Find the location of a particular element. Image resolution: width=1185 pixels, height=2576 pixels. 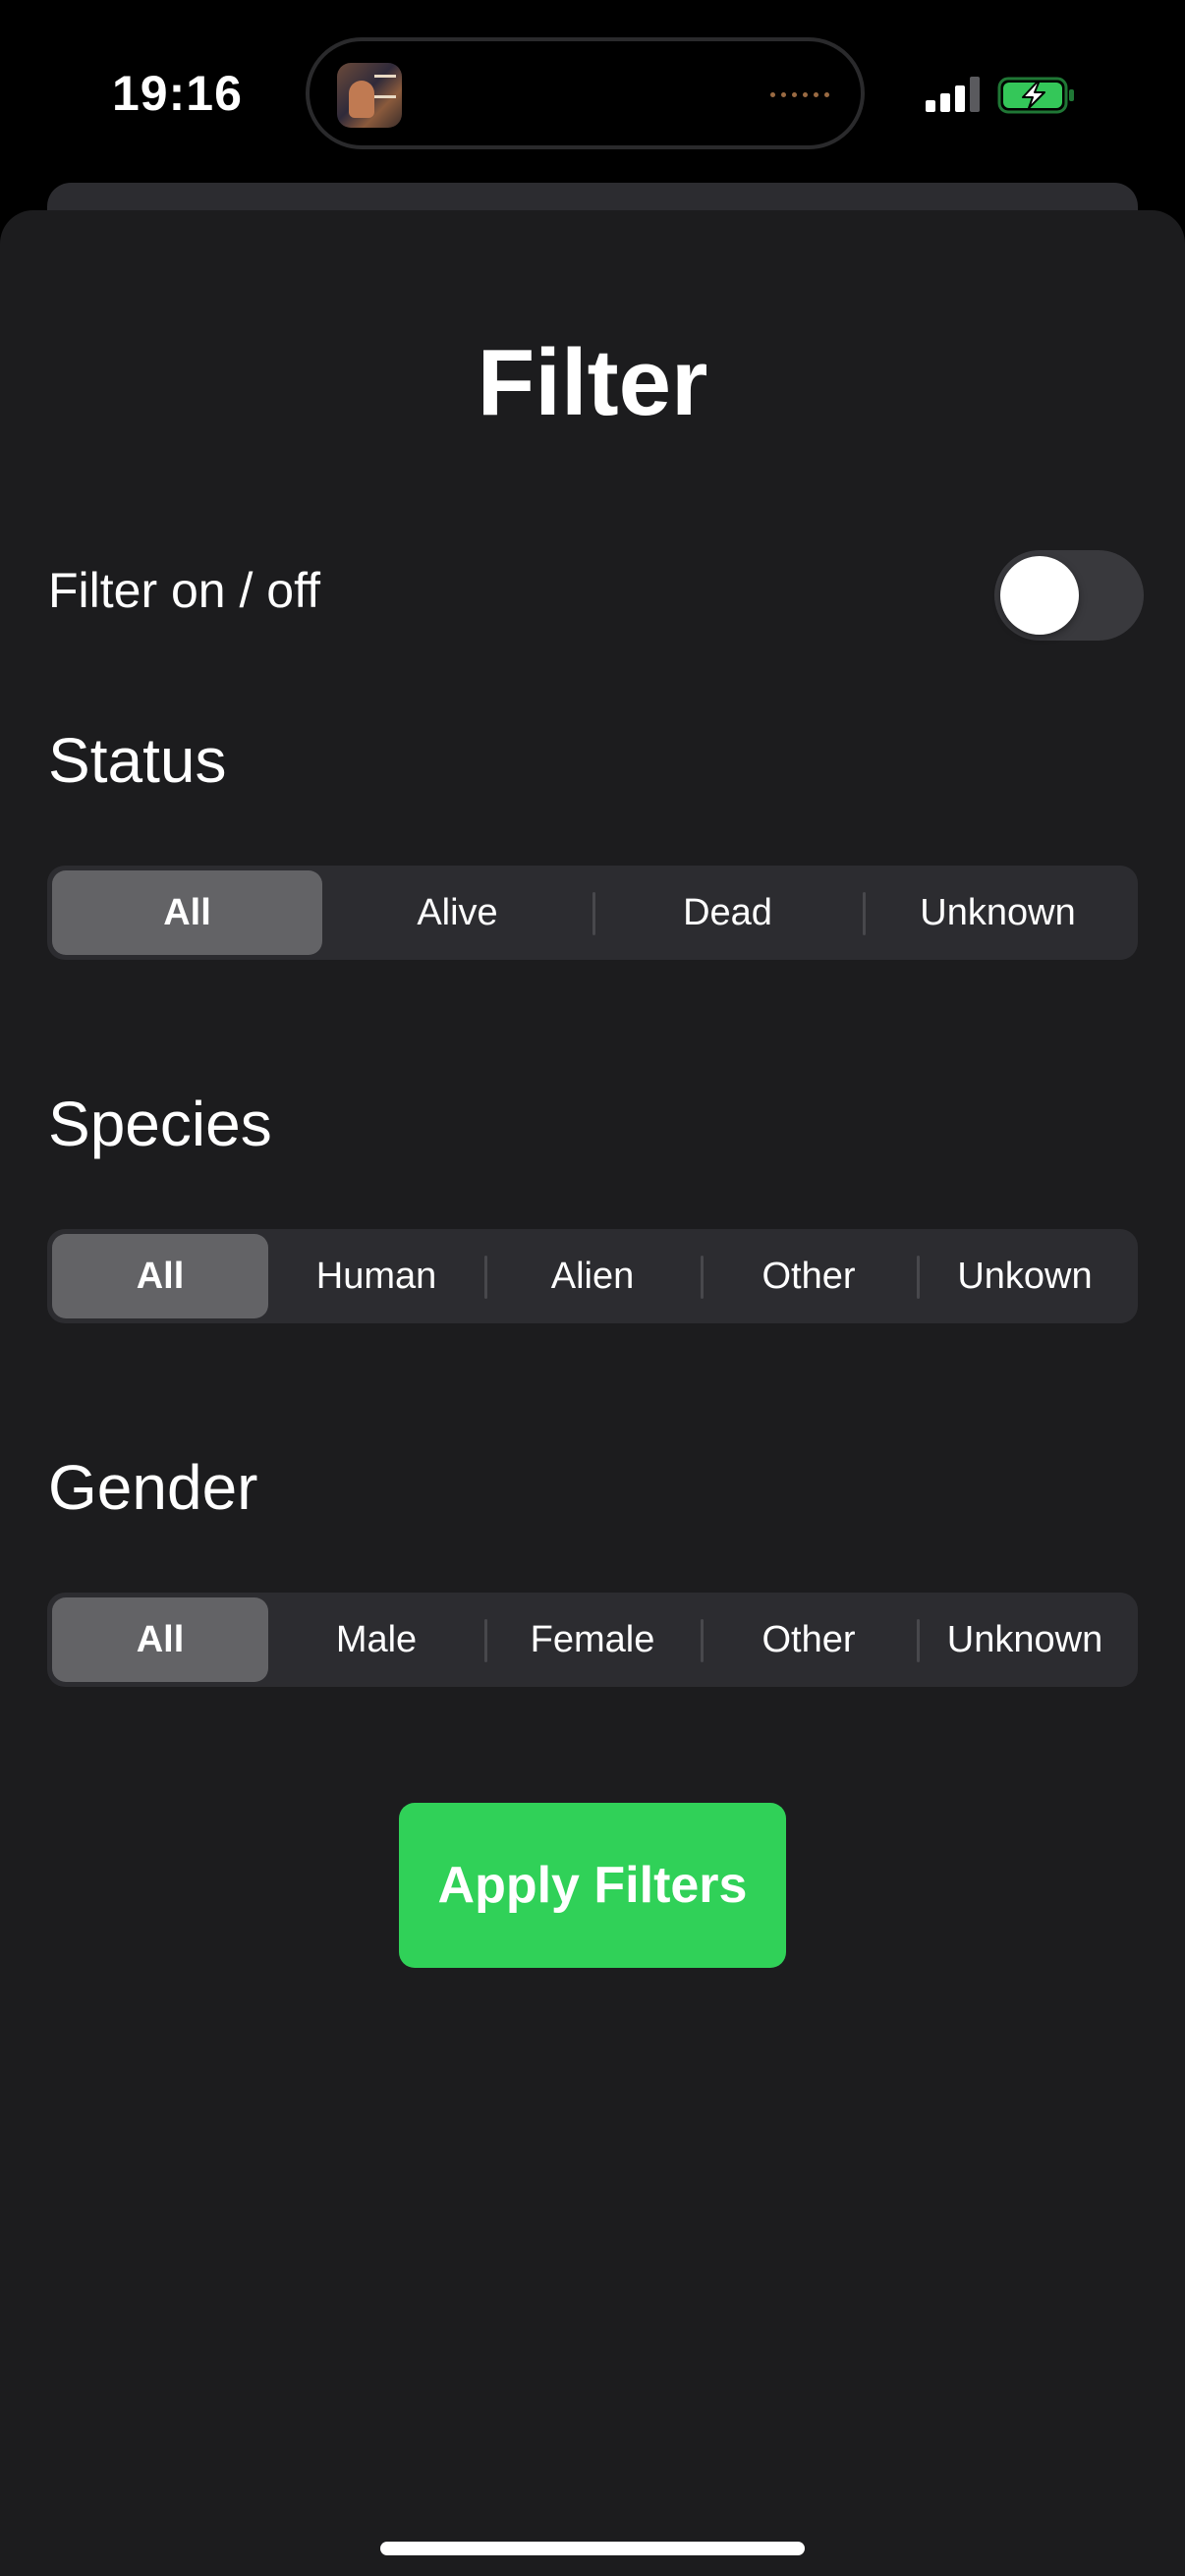

gender-section-title: Gender is located at coordinates (153, 1487).